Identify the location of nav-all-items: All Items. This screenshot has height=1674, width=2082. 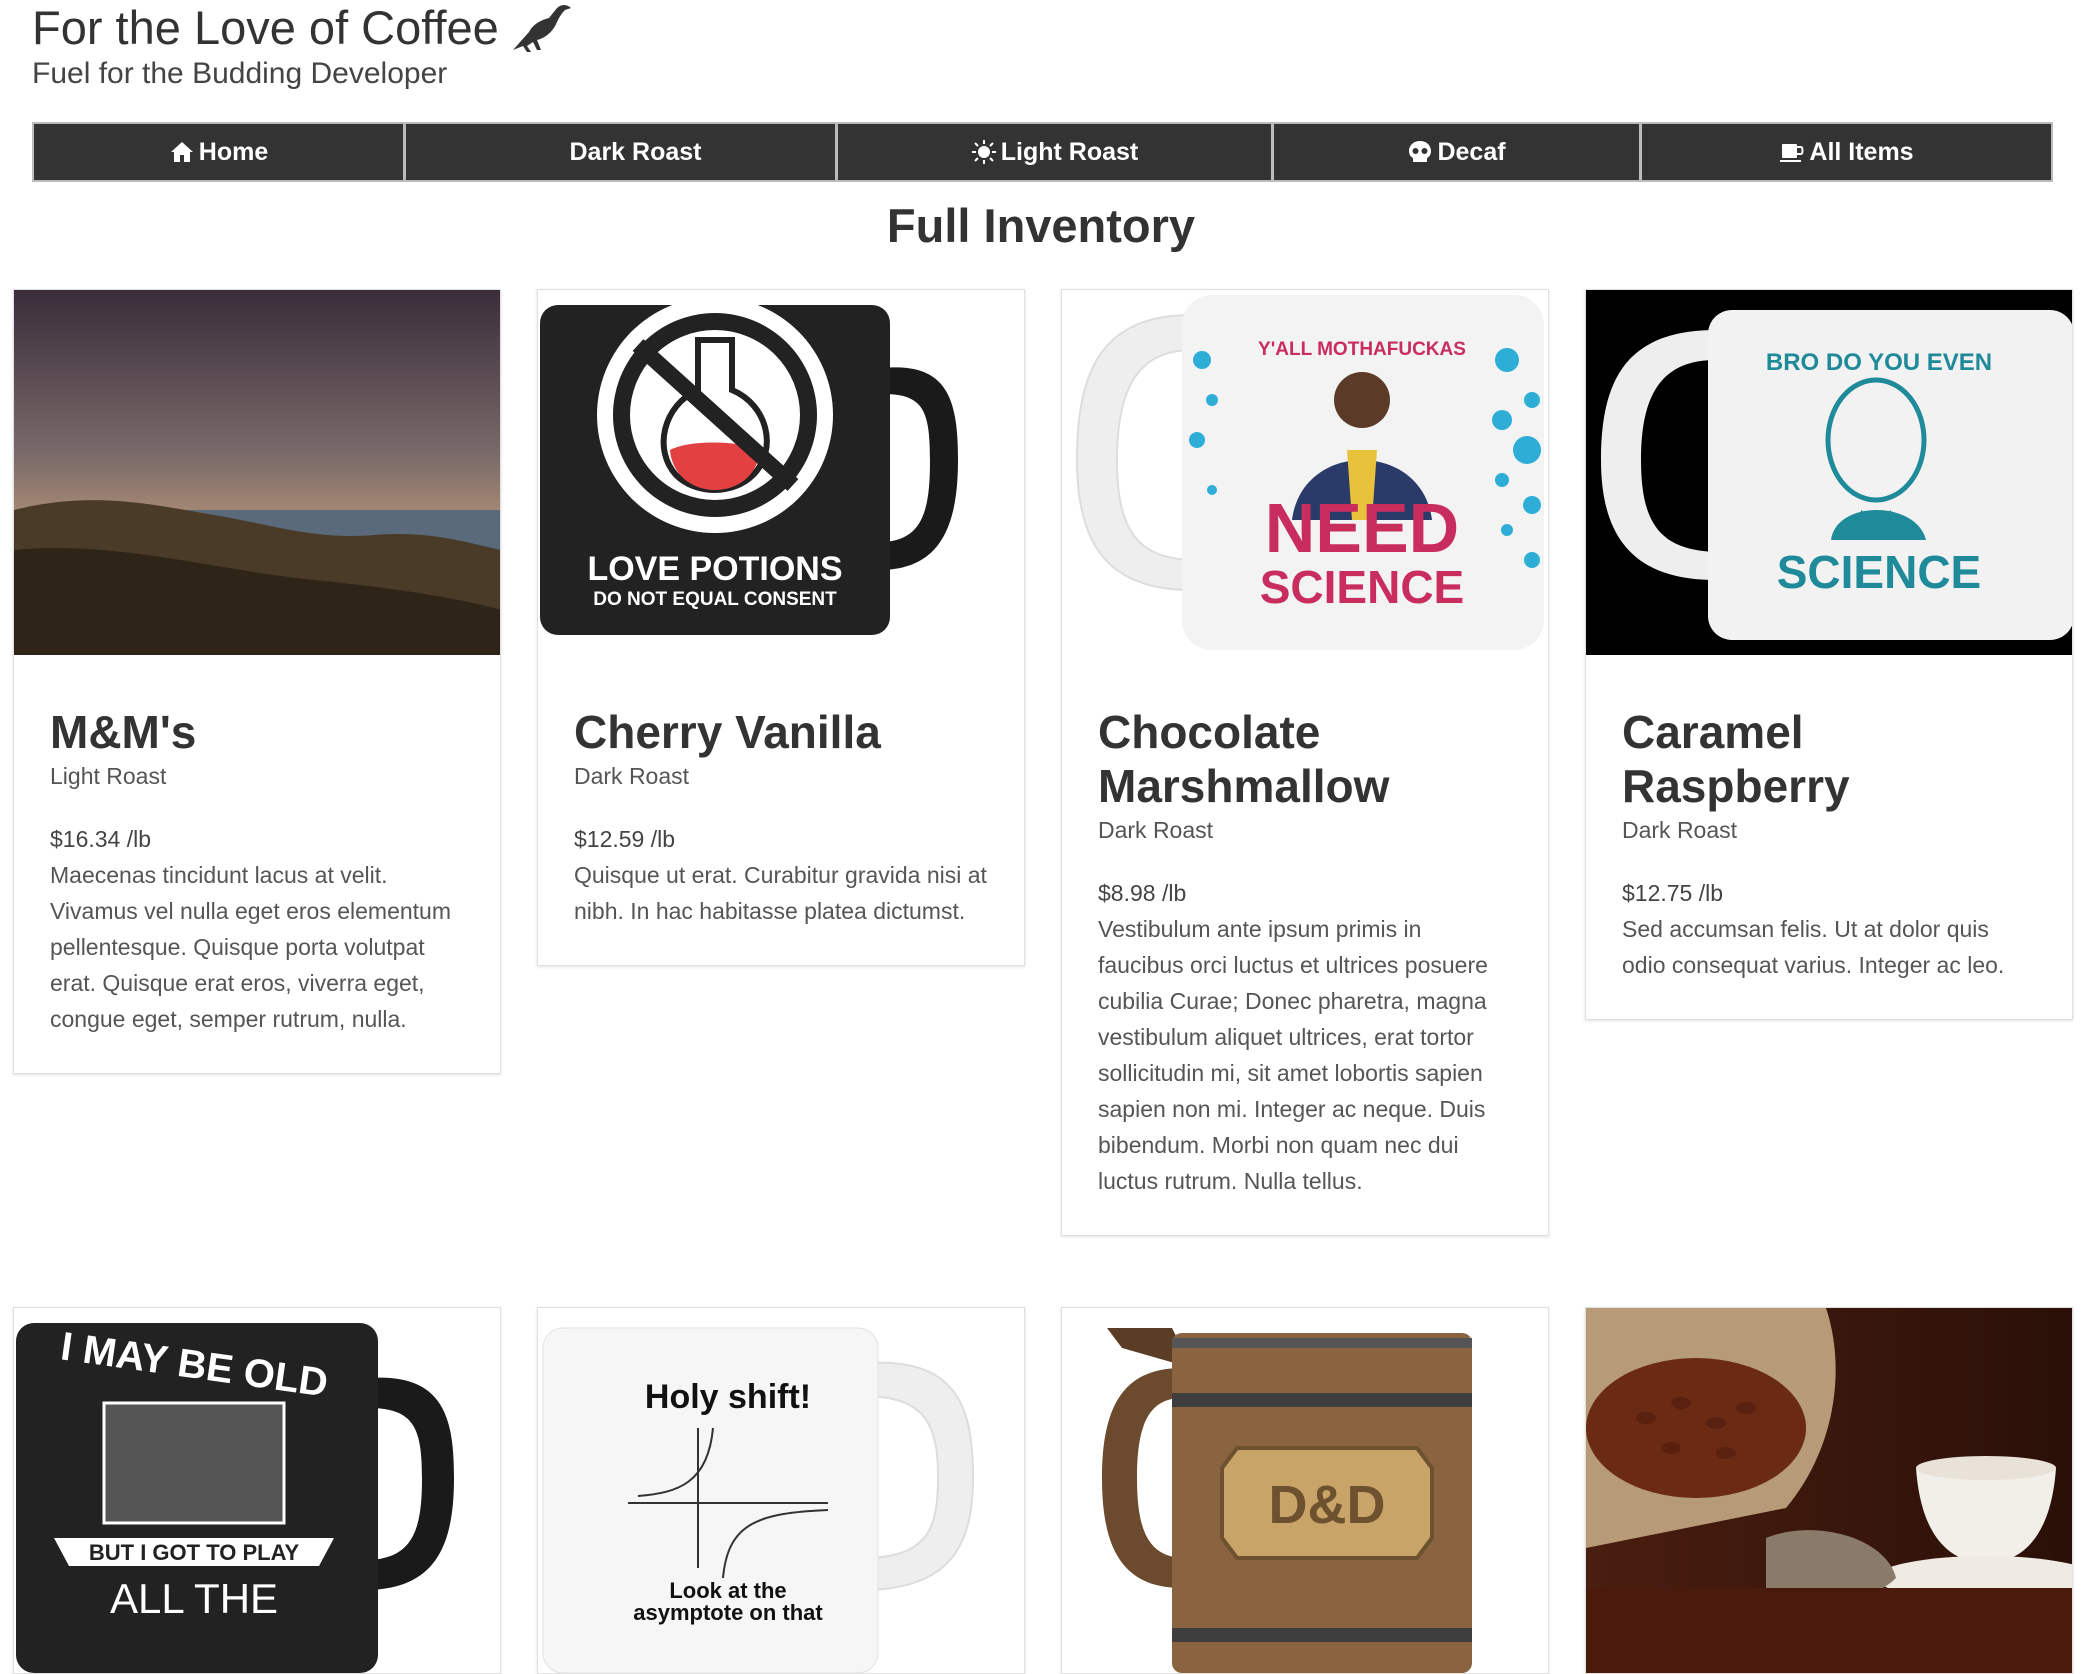
(1846, 152).